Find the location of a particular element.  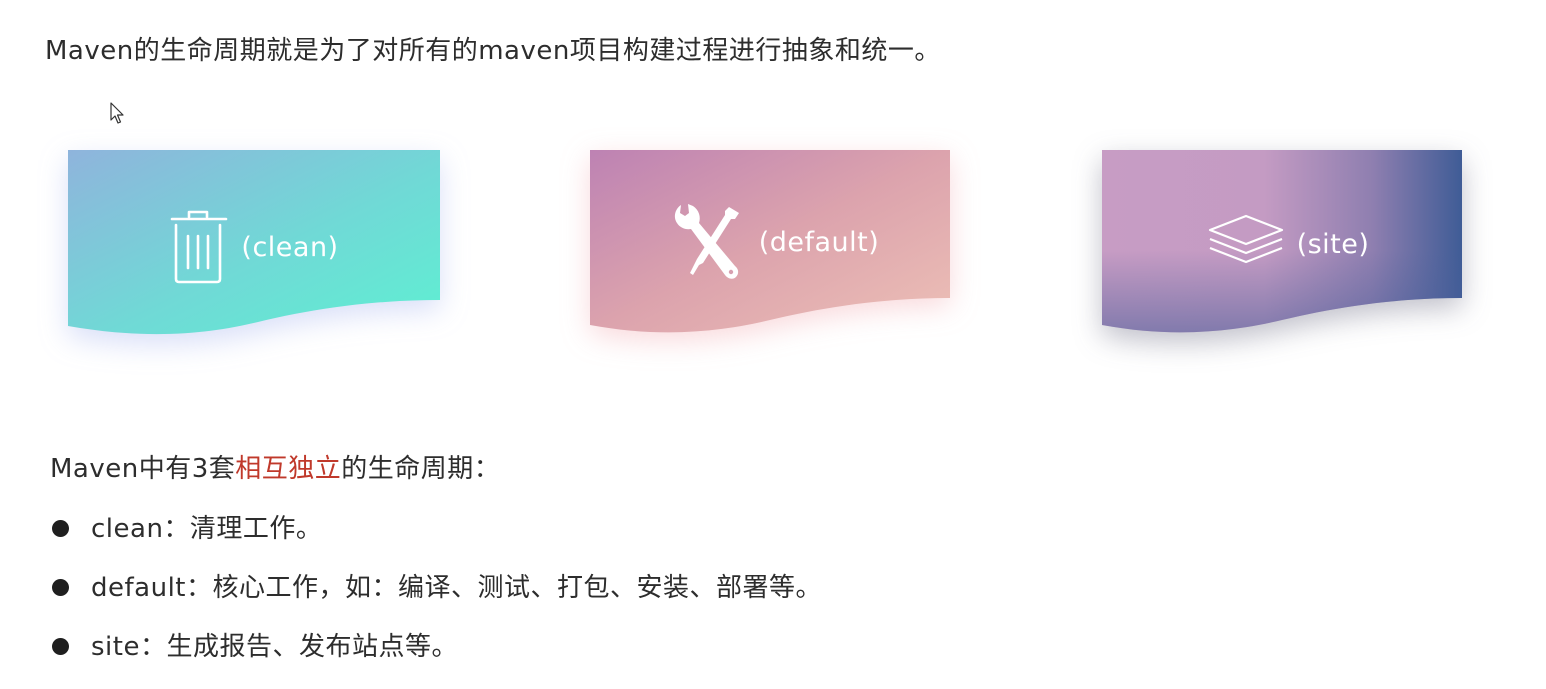

lifecycle-card-site: (site) is located at coordinates (1288, 246).